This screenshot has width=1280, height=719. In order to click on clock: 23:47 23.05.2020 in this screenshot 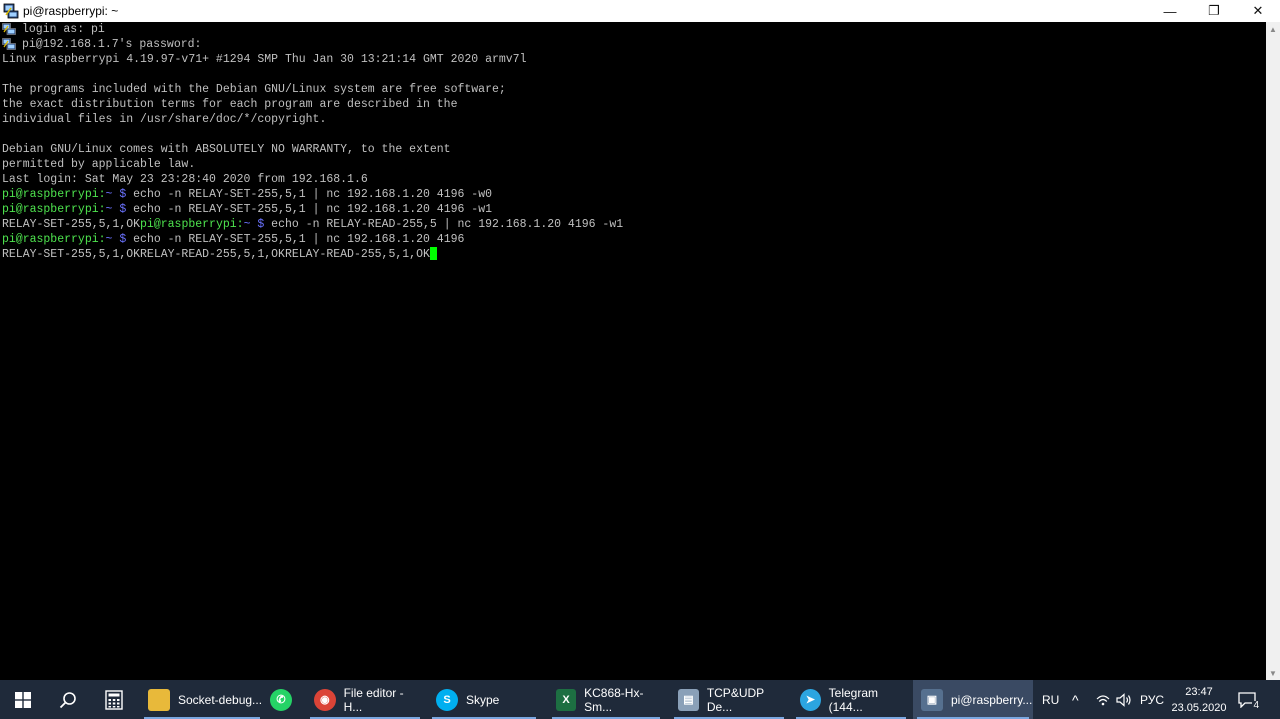, I will do `click(1199, 700)`.